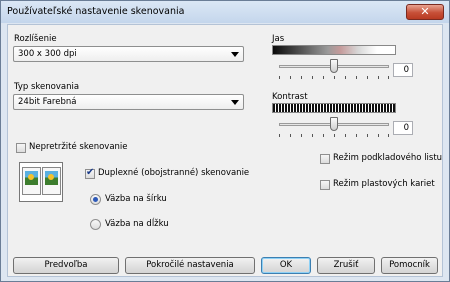  I want to click on scan-type-select: 24bit Farebná, so click(128, 102).